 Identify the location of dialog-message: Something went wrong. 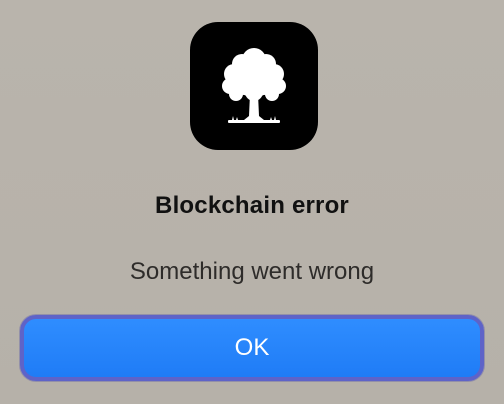
(252, 271).